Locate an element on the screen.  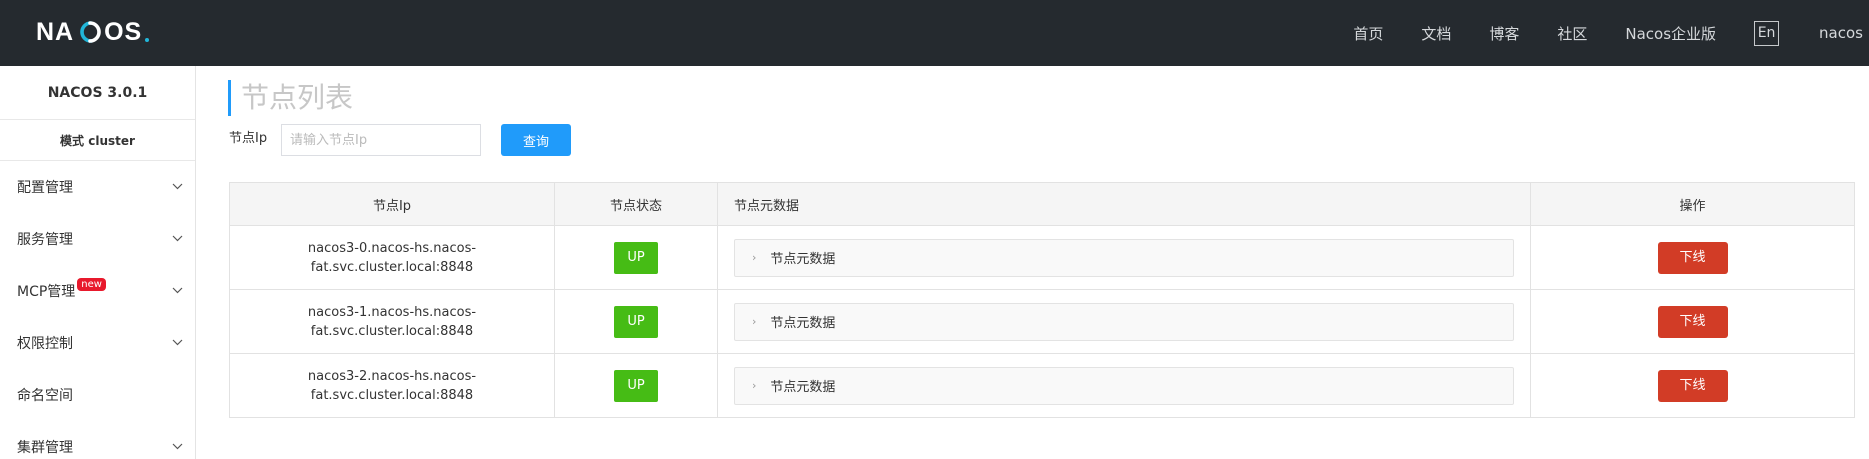
nav-blog: 博客 is located at coordinates (1504, 33).